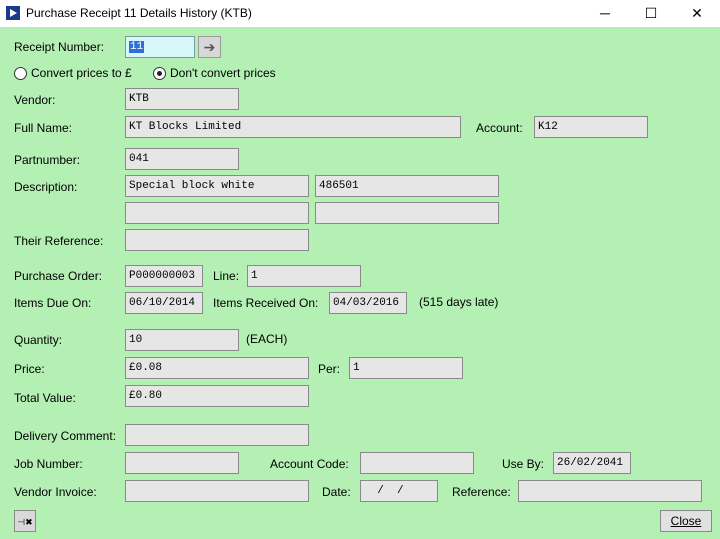  Describe the element at coordinates (81, 73) in the screenshot. I see `convert-prices-label: Convert prices to £` at that location.